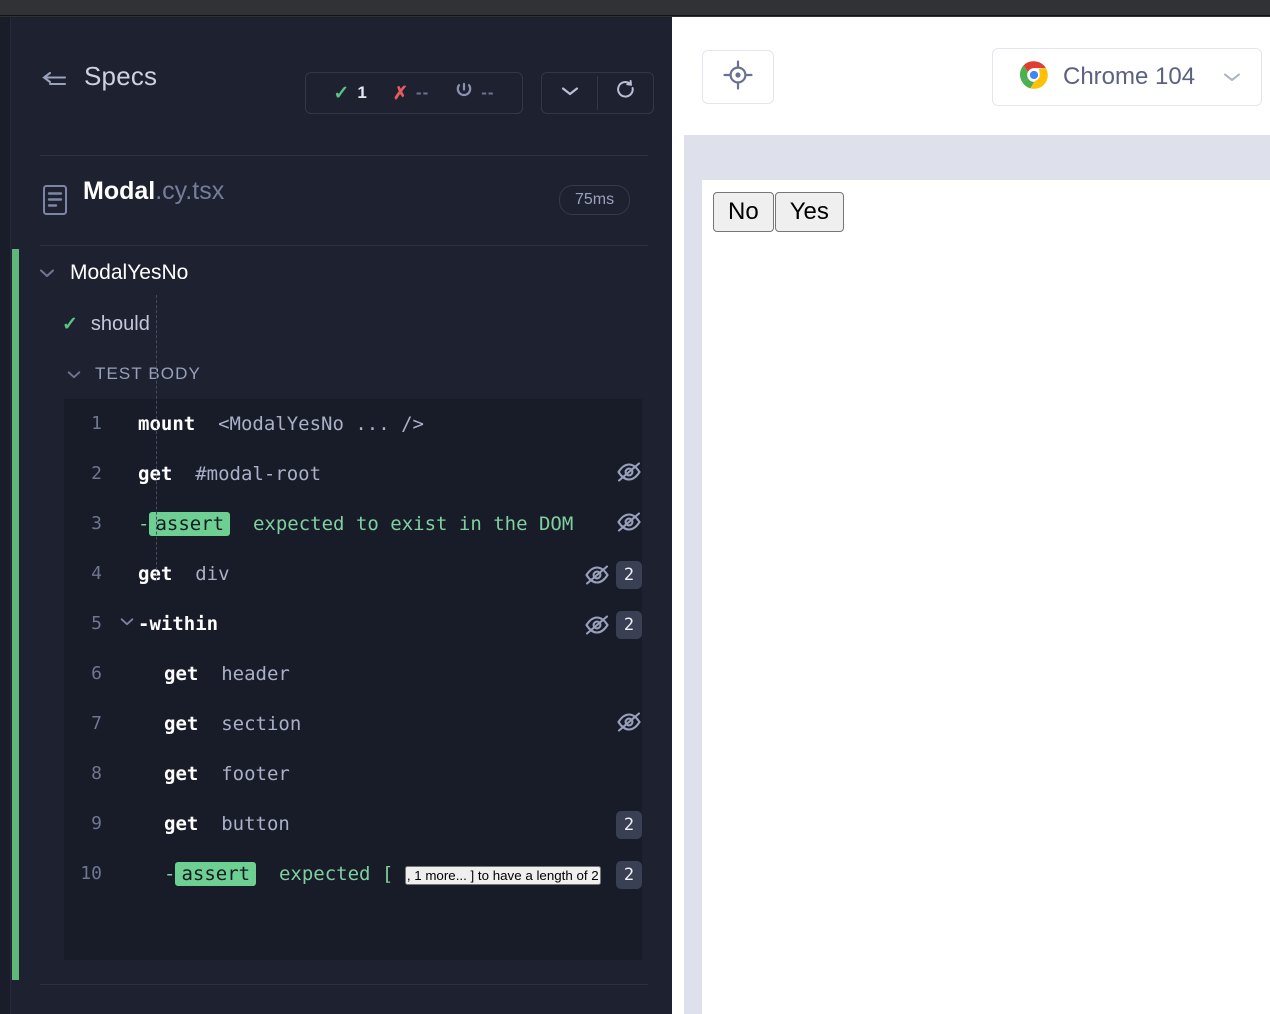  I want to click on command-row: 6 get header, so click(353, 674).